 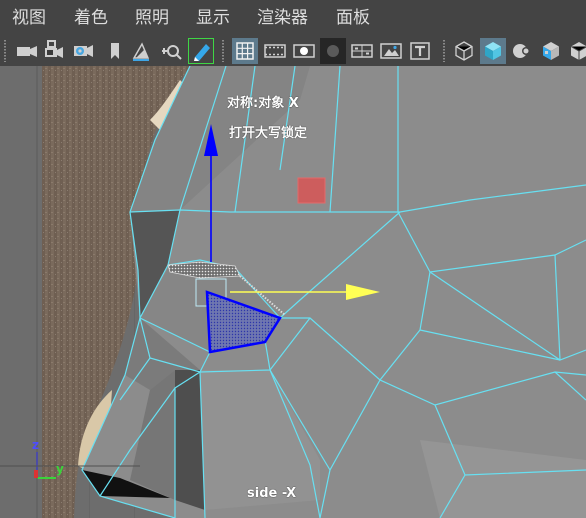 I want to click on menu-view: 视图, so click(x=29, y=18).